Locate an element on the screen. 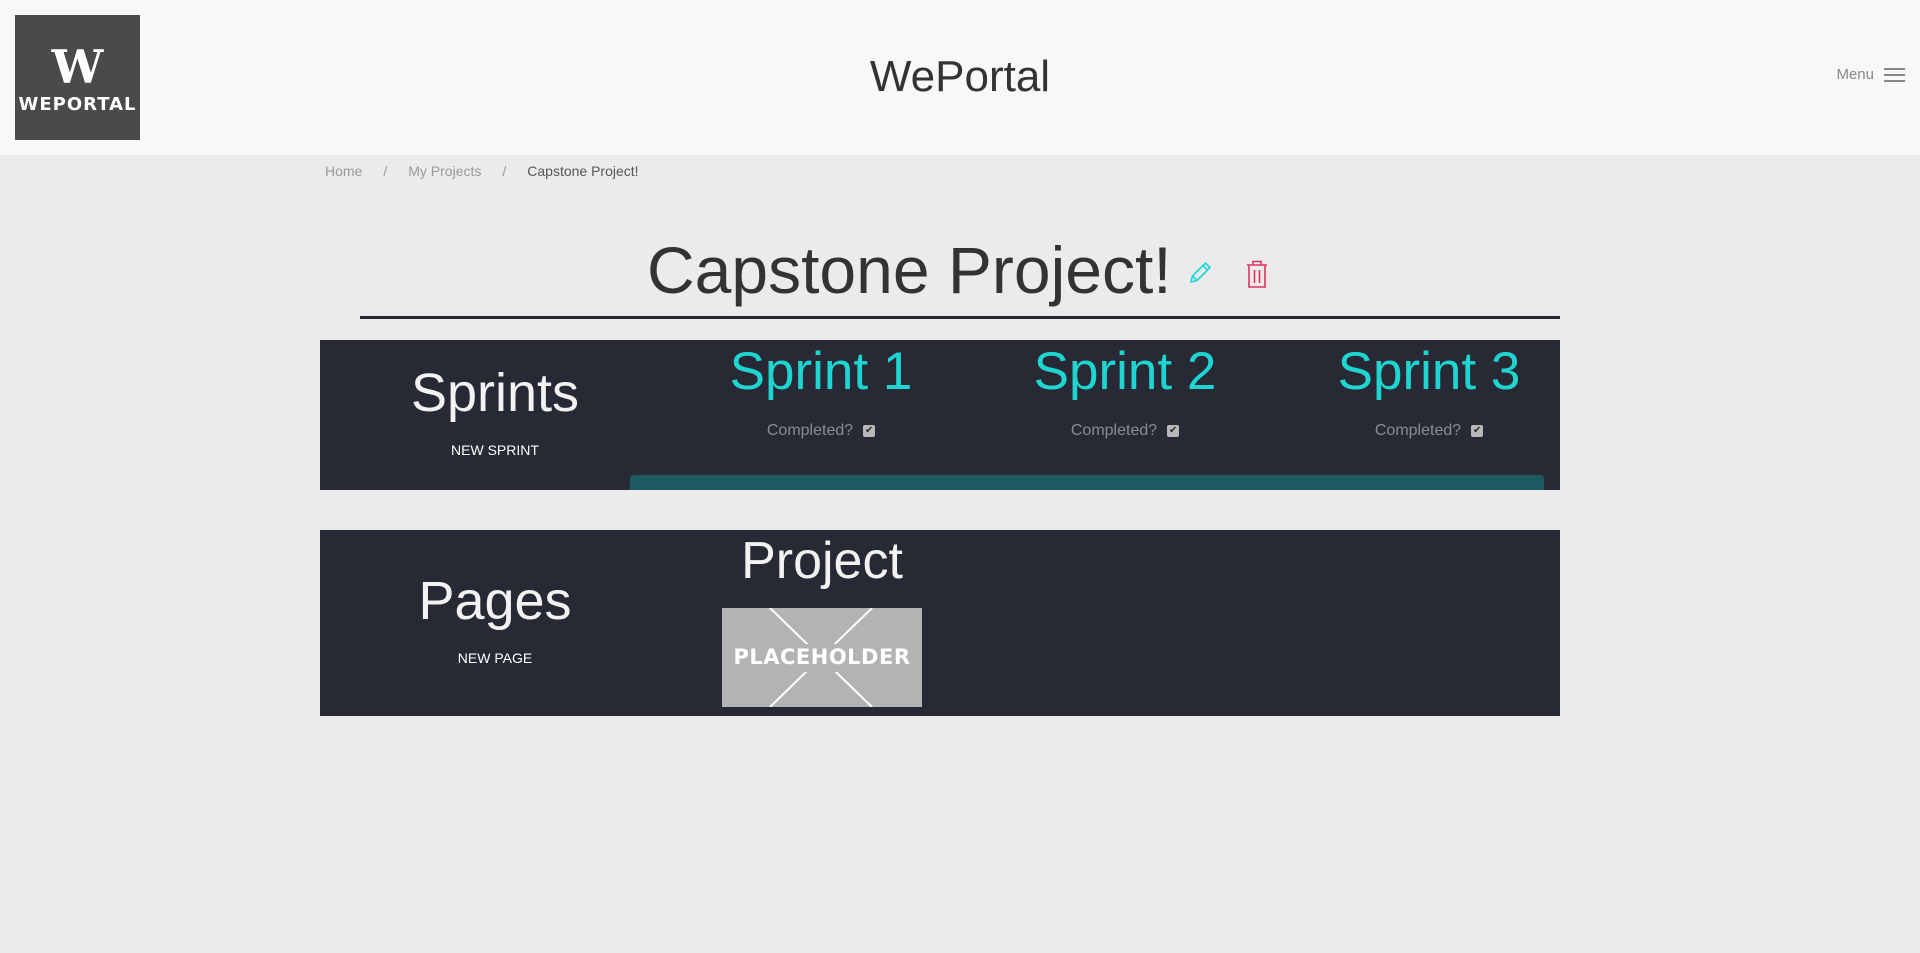  sprint-card: Sprint 3 Completed? ✔ is located at coordinates (1429, 391).